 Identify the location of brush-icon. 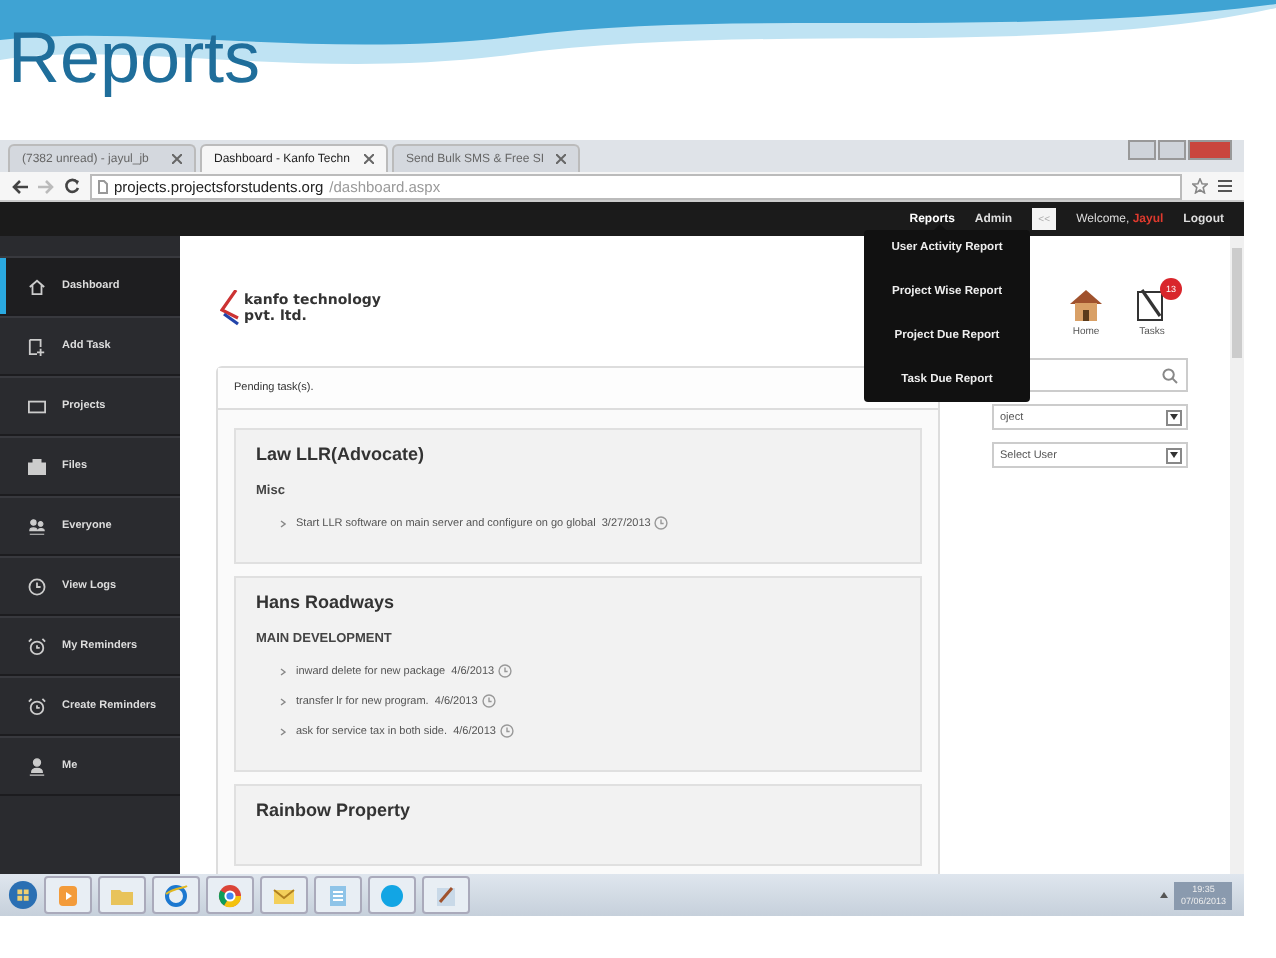
(446, 895).